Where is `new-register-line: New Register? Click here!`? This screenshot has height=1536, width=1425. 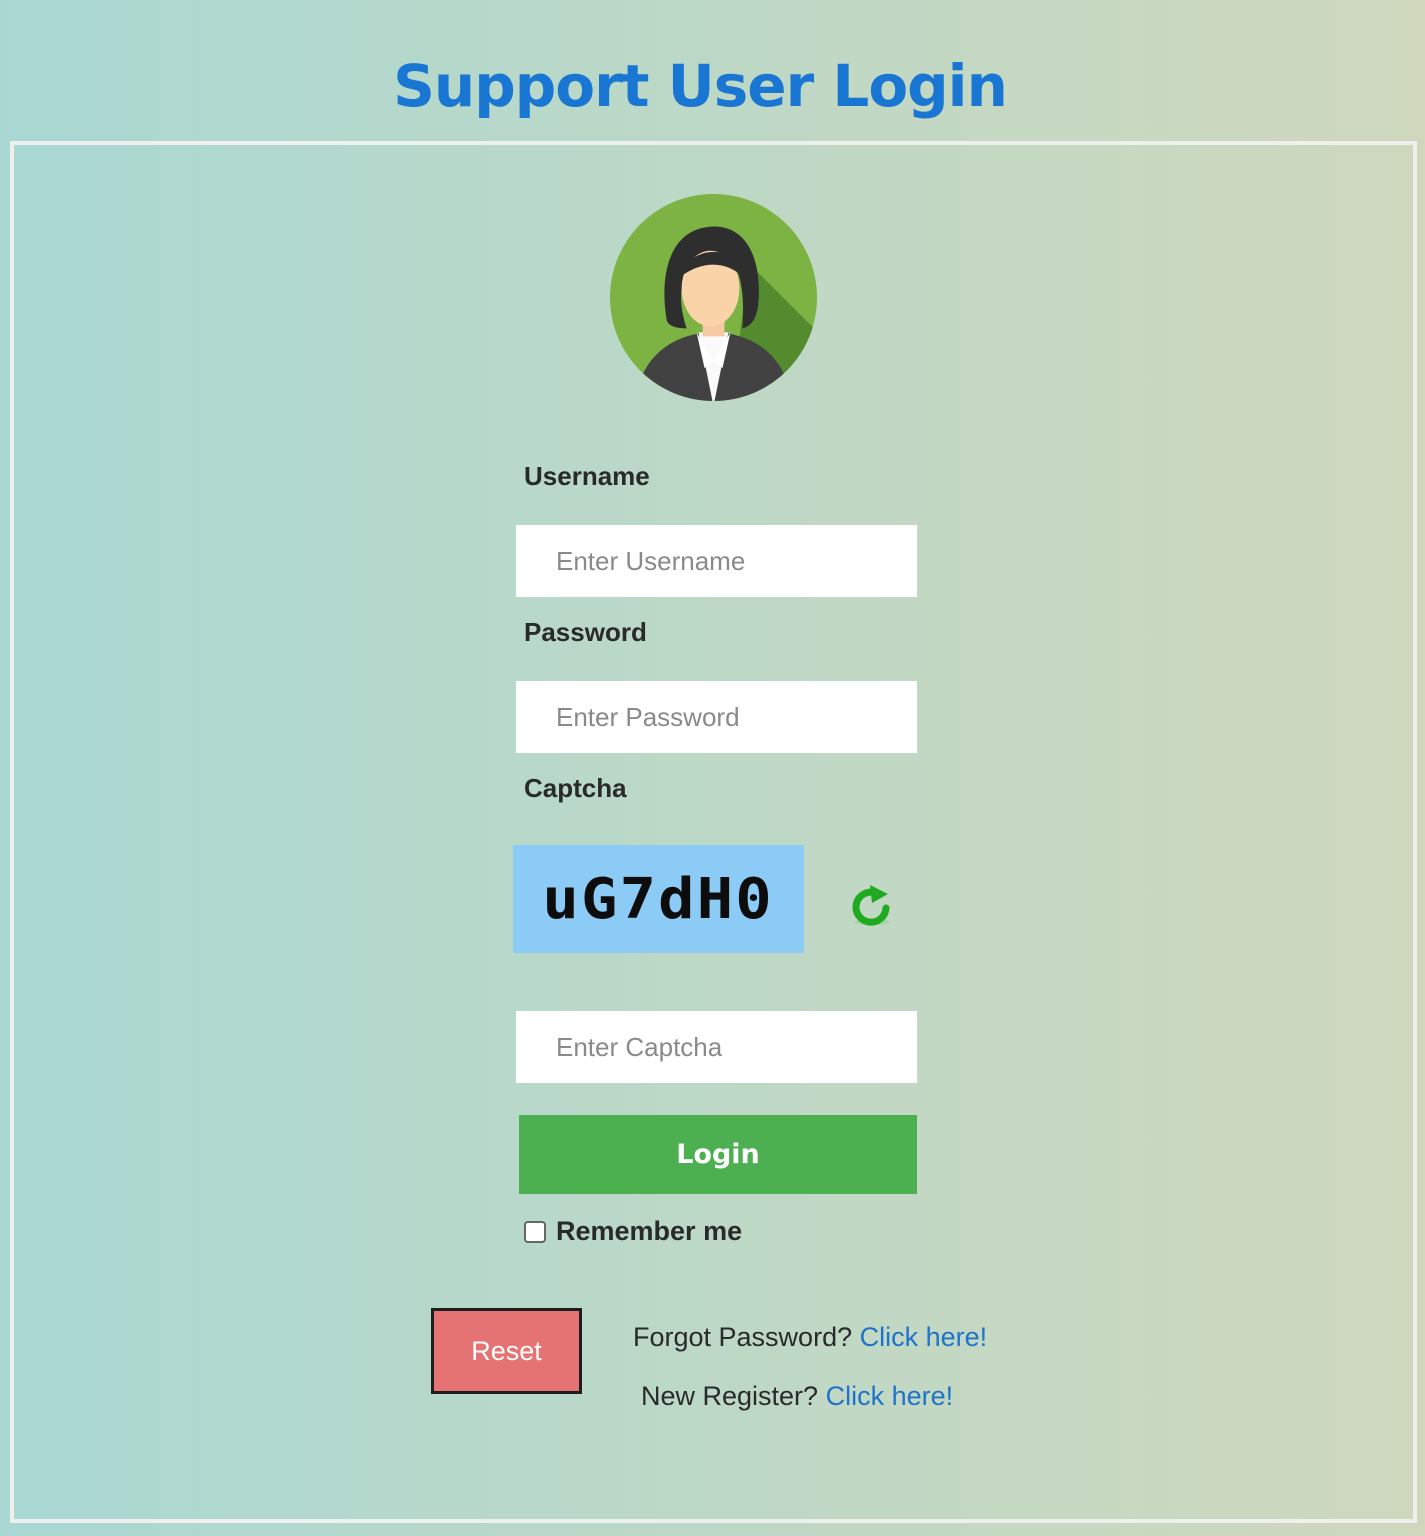 new-register-line: New Register? Click here! is located at coordinates (797, 1396).